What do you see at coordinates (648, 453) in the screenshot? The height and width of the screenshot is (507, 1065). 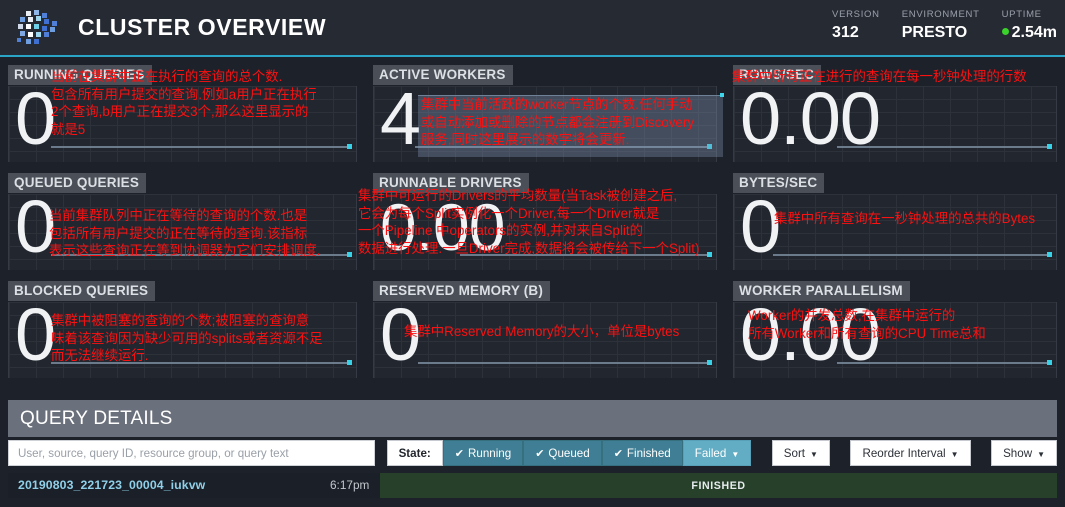 I see `state-filter-finished-label: Finished` at bounding box center [648, 453].